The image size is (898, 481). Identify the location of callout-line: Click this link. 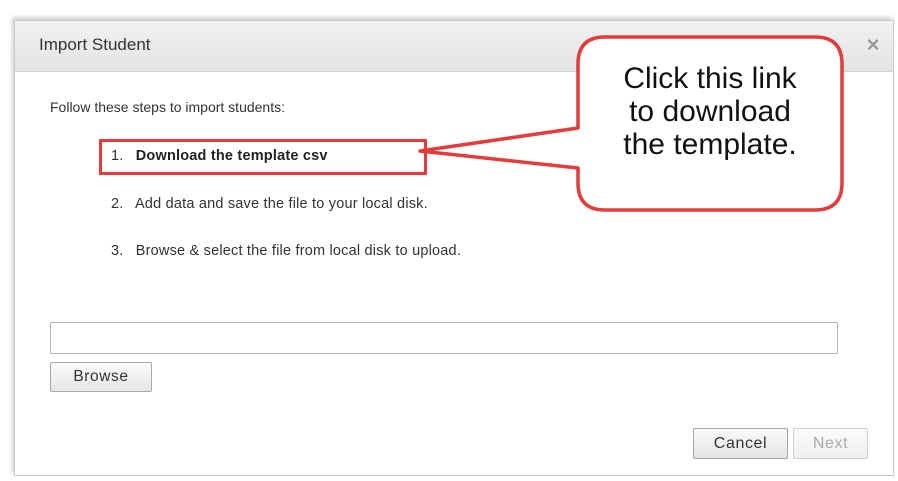
(710, 78).